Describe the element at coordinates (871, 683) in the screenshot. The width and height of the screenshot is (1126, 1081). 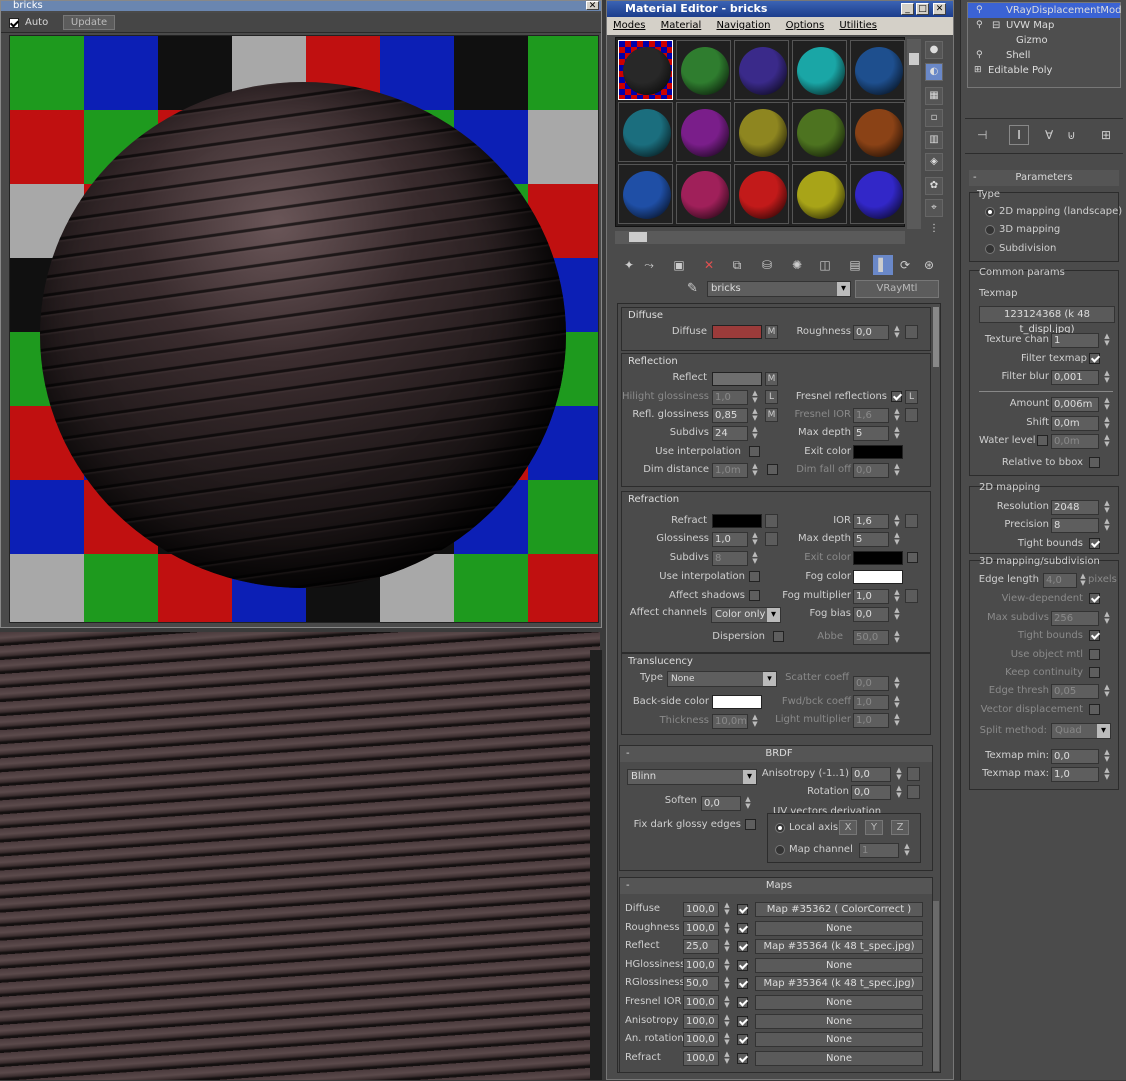
I see `scatter-coeff-value: 0,0` at that location.